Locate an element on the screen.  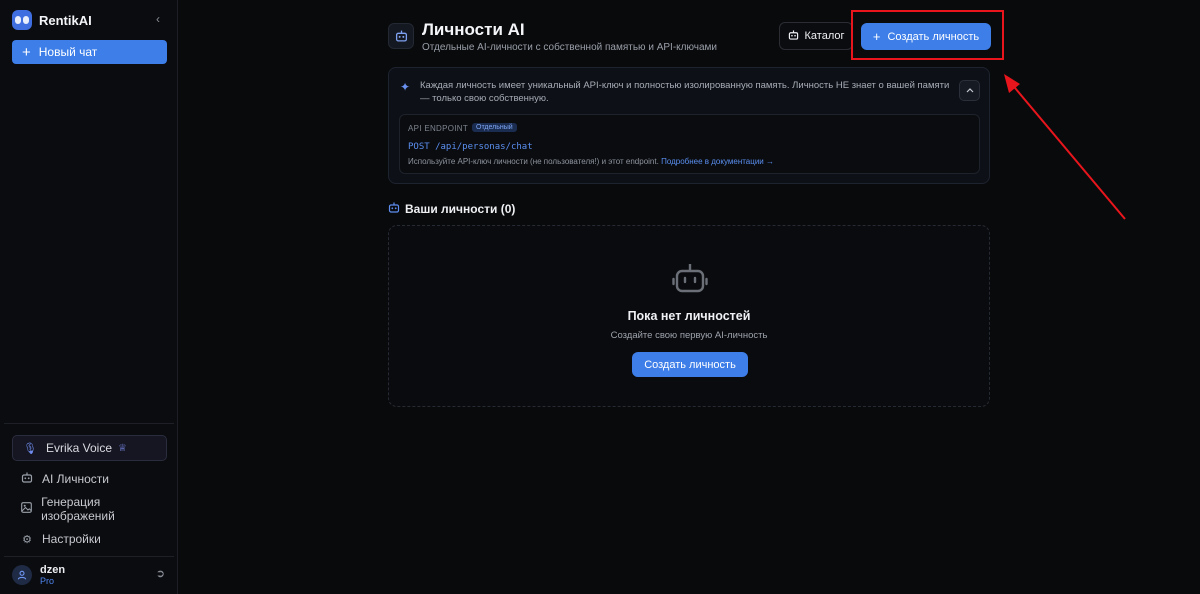
logout-icon: ➲ is located at coordinates (160, 573).